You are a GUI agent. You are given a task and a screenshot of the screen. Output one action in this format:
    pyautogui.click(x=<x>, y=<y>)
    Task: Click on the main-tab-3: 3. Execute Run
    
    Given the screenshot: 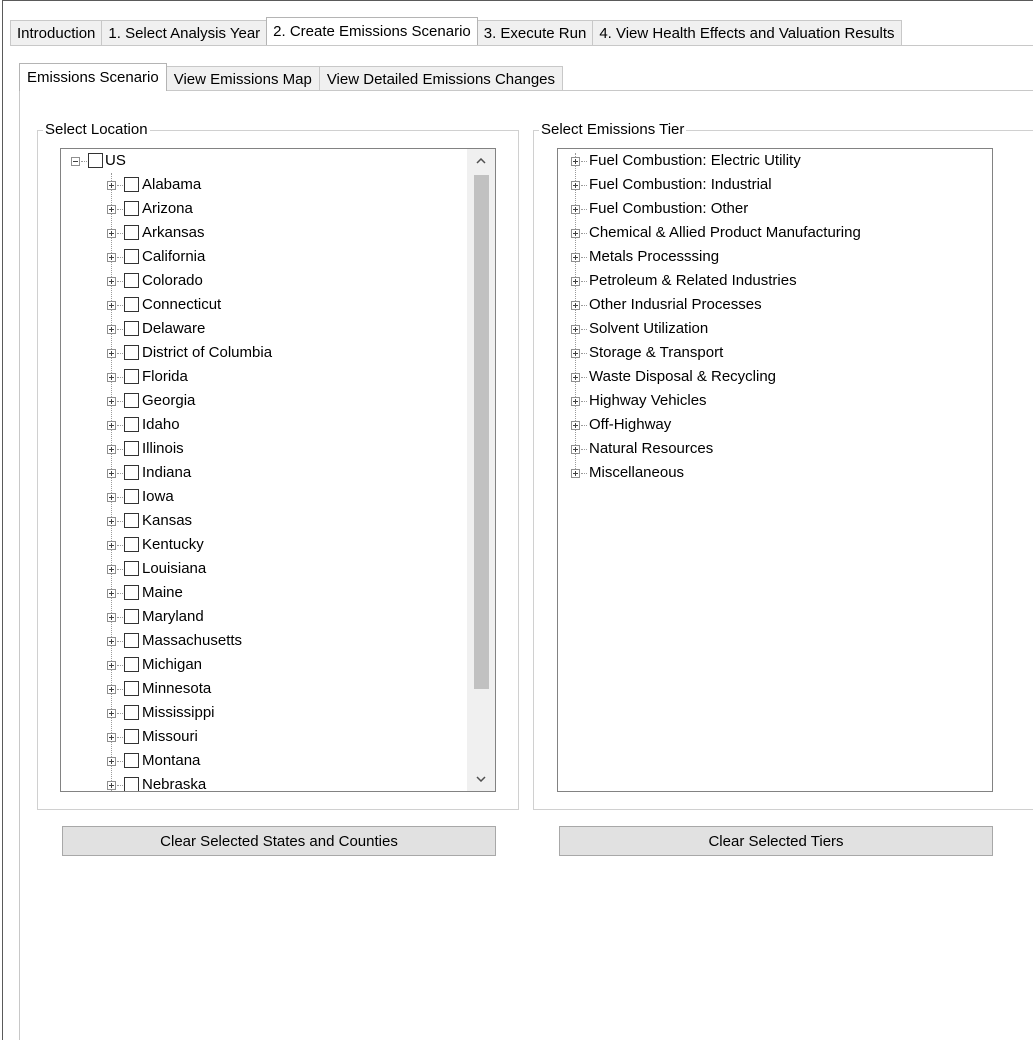 What is the action you would take?
    pyautogui.click(x=535, y=32)
    